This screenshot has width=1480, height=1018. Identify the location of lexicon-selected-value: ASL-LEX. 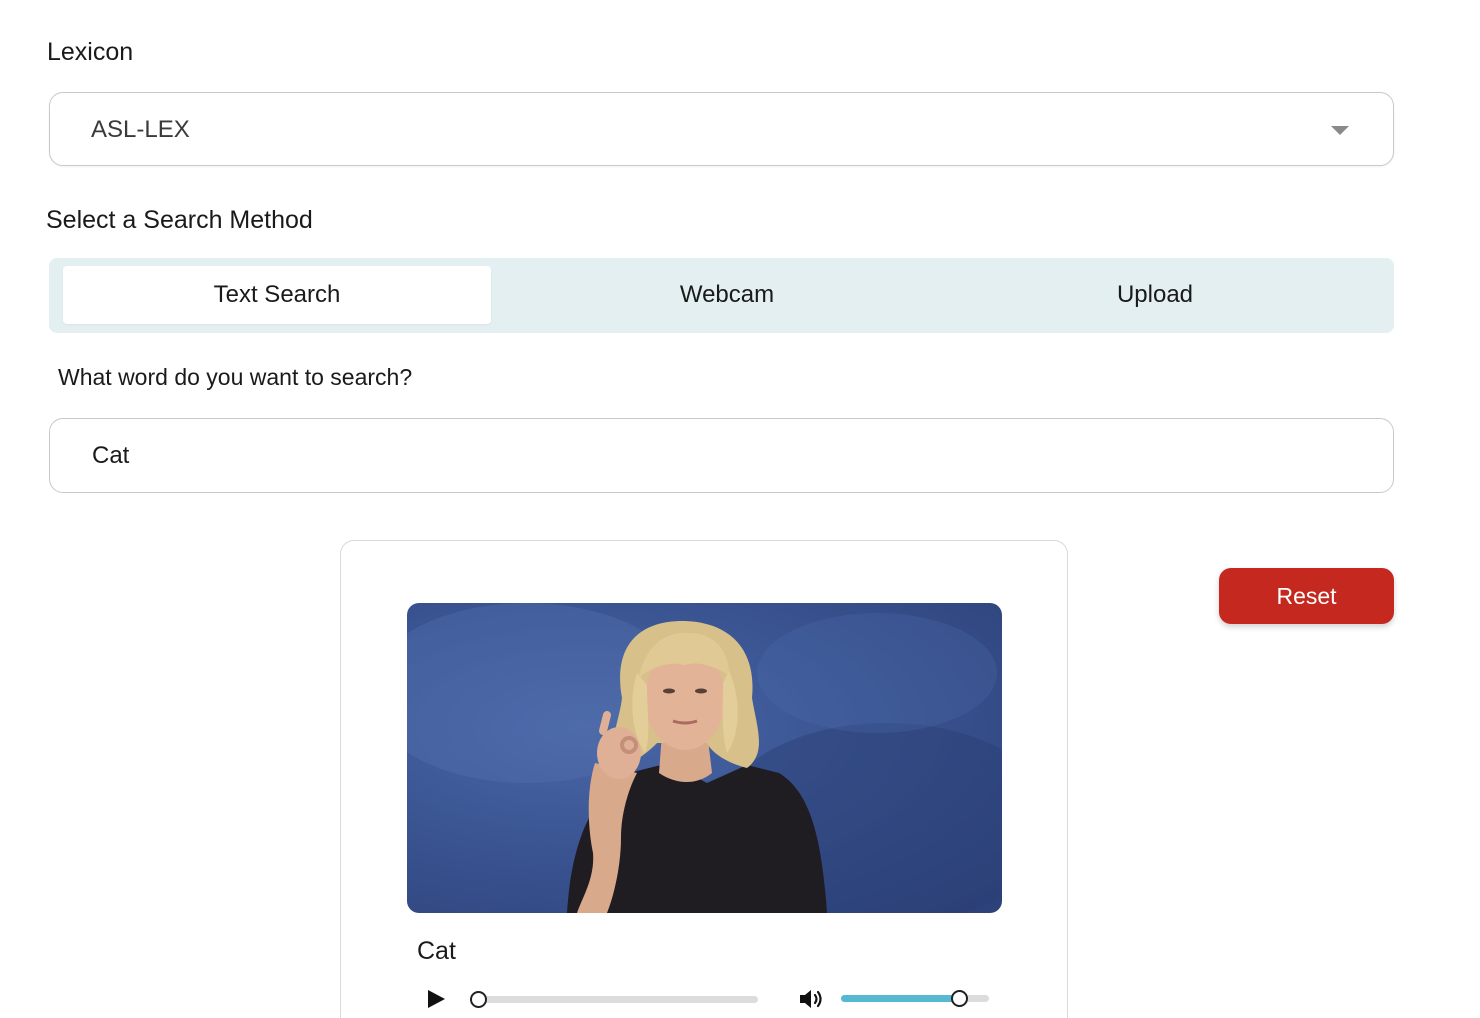
(140, 129).